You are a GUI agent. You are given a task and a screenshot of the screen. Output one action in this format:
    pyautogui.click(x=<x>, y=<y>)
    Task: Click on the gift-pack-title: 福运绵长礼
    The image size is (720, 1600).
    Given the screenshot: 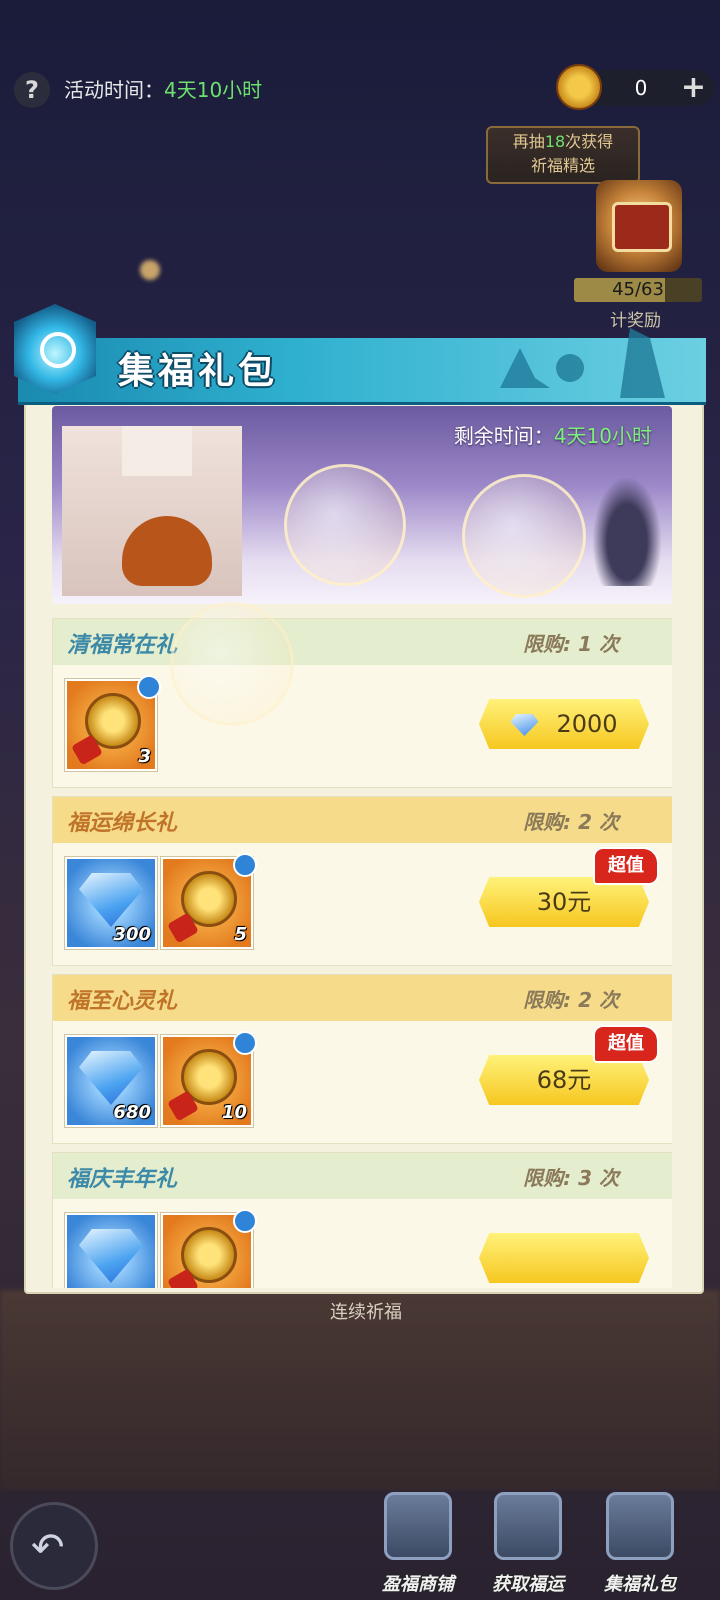 What is the action you would take?
    pyautogui.click(x=122, y=823)
    